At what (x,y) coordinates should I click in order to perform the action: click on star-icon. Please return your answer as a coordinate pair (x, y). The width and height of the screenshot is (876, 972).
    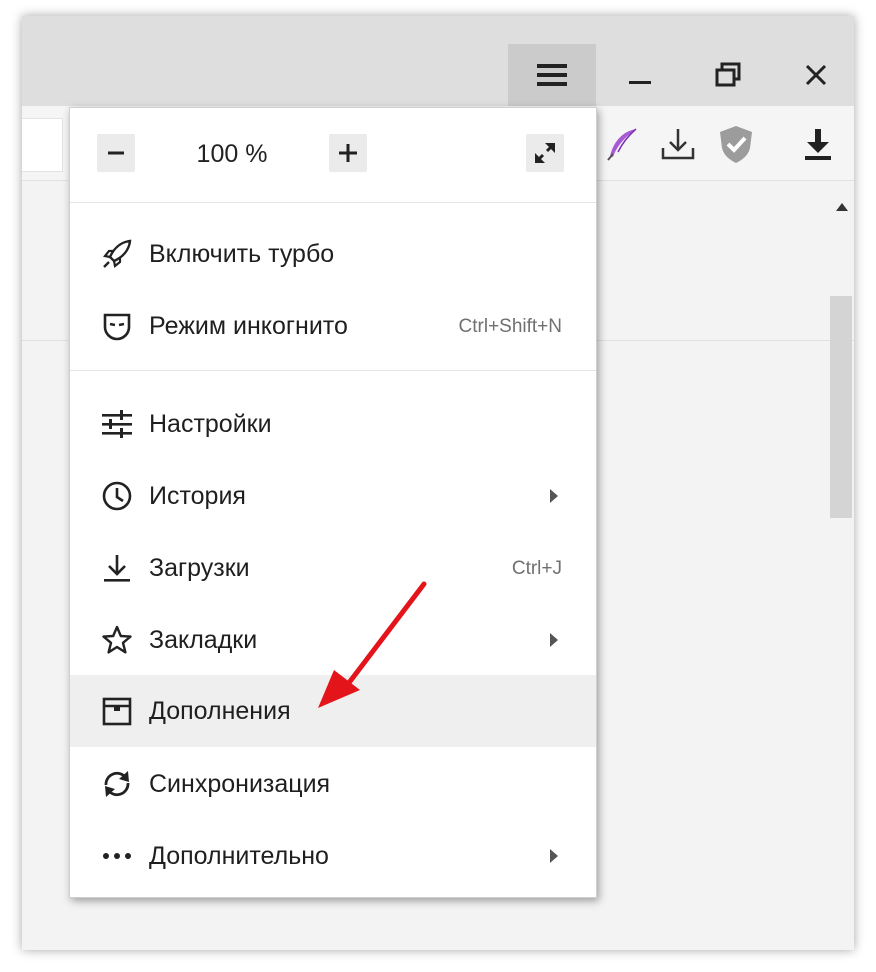
    Looking at the image, I should click on (117, 640).